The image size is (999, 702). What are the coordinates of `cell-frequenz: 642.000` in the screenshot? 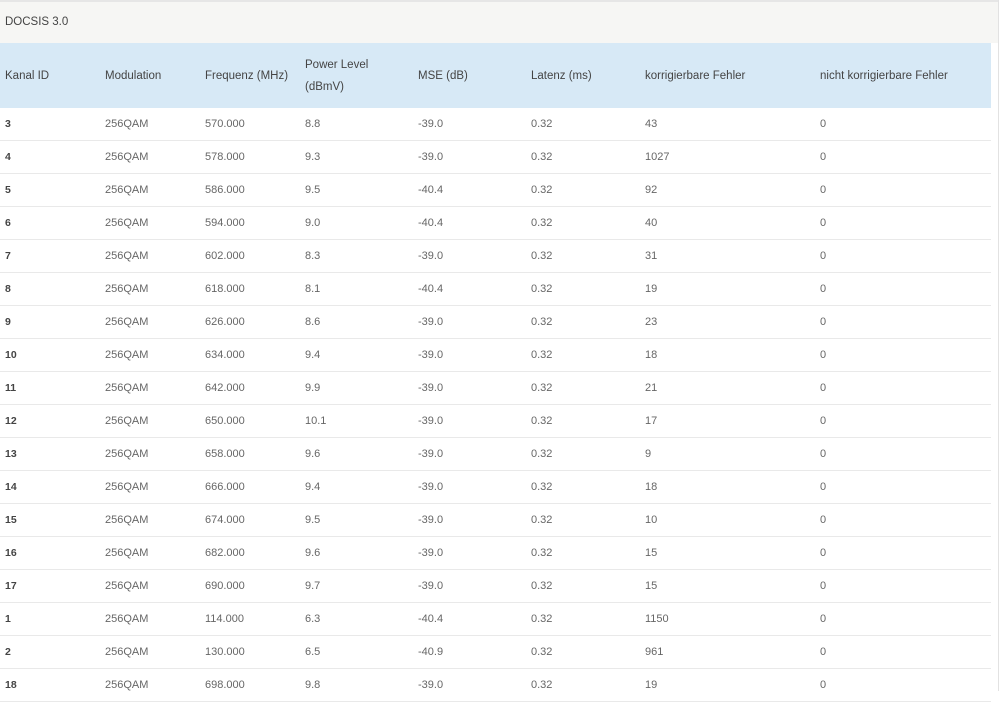 It's located at (250, 388).